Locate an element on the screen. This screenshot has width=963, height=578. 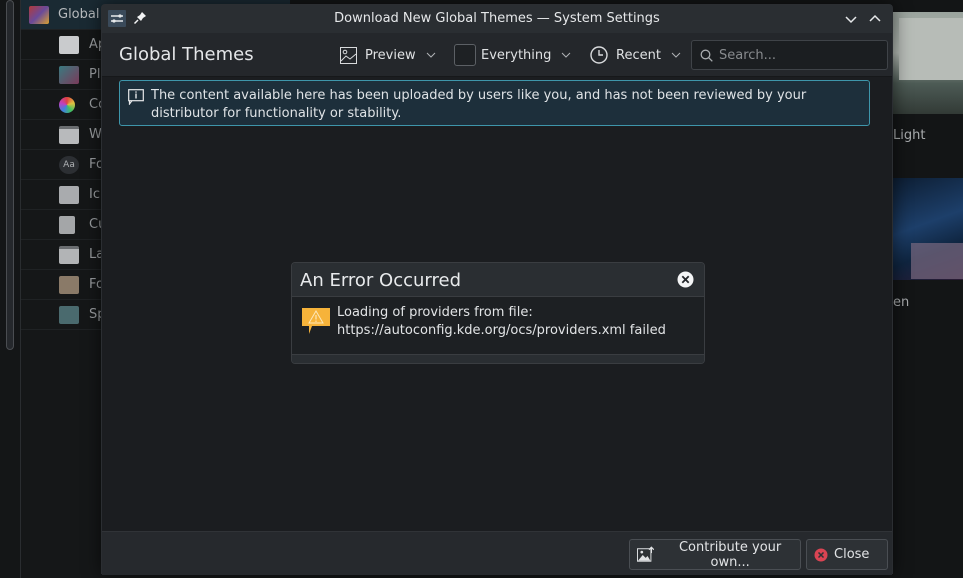
warning-icon is located at coordinates (316, 321).